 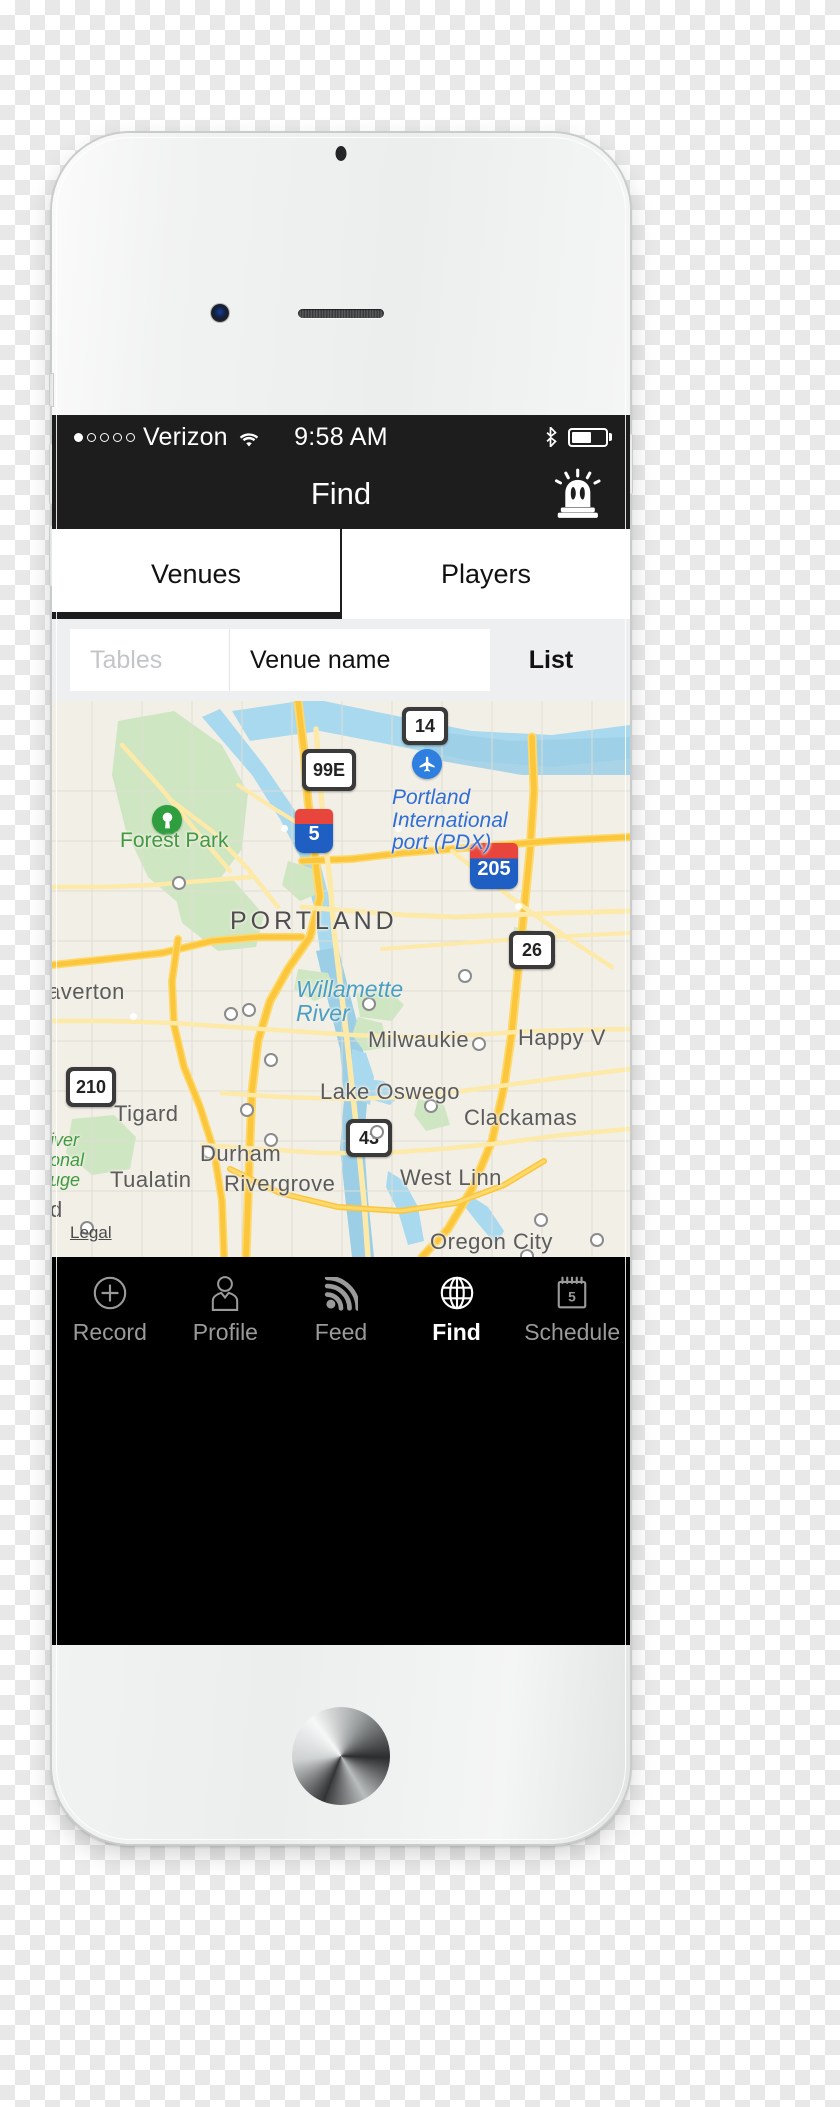 I want to click on page-title: Find, so click(x=341, y=493).